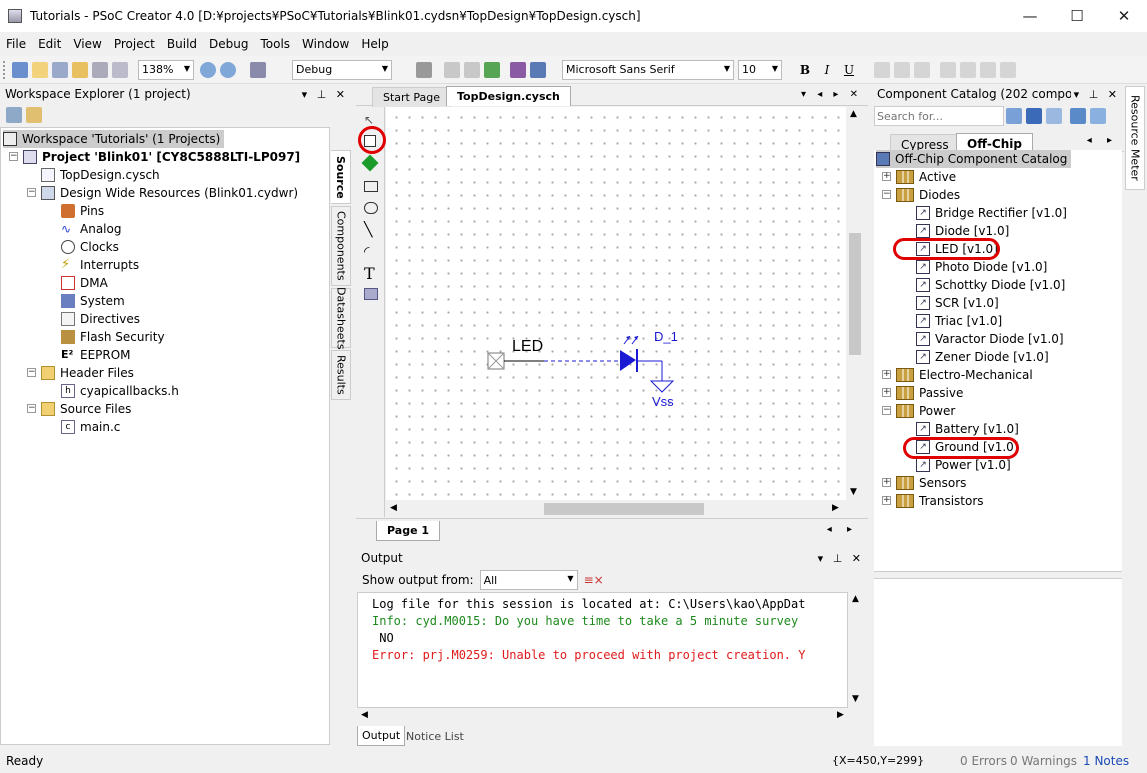 Image resolution: width=1147 pixels, height=773 pixels. I want to click on refresh-icon, so click(1098, 116).